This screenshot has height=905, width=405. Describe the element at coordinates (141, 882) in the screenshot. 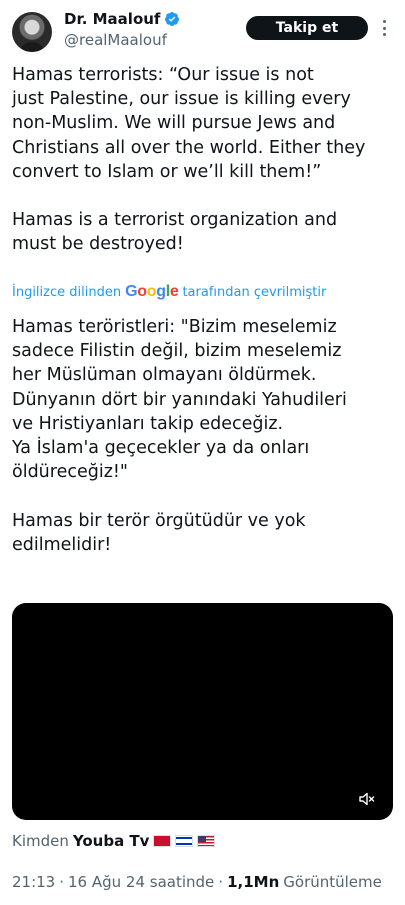

I see `tweet-date: 16 Ağu 24 saatinde` at that location.